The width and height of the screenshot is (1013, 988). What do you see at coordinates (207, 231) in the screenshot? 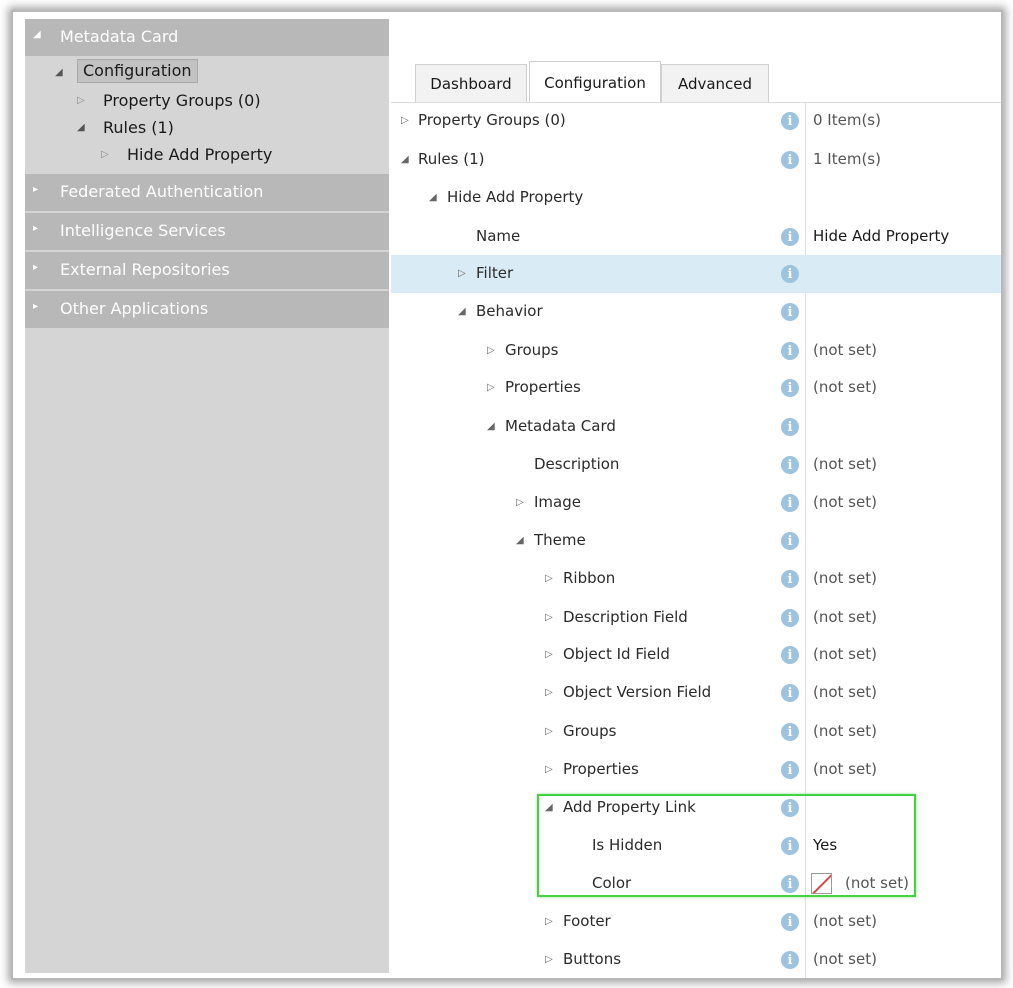
I see `nav-section-intelligence-services: ▸ Intelligence Services` at bounding box center [207, 231].